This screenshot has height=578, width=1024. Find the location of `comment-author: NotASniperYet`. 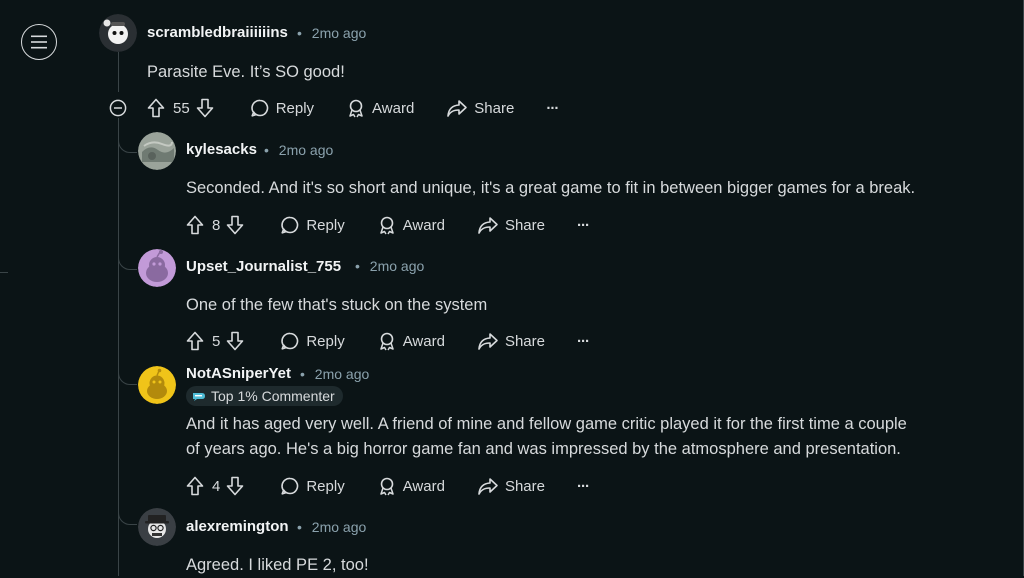

comment-author: NotASniperYet is located at coordinates (238, 373).